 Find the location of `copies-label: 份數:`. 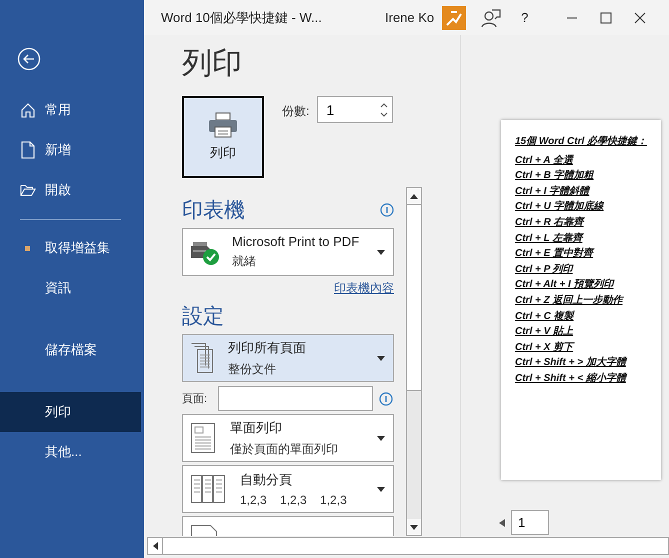

copies-label: 份數: is located at coordinates (296, 111).